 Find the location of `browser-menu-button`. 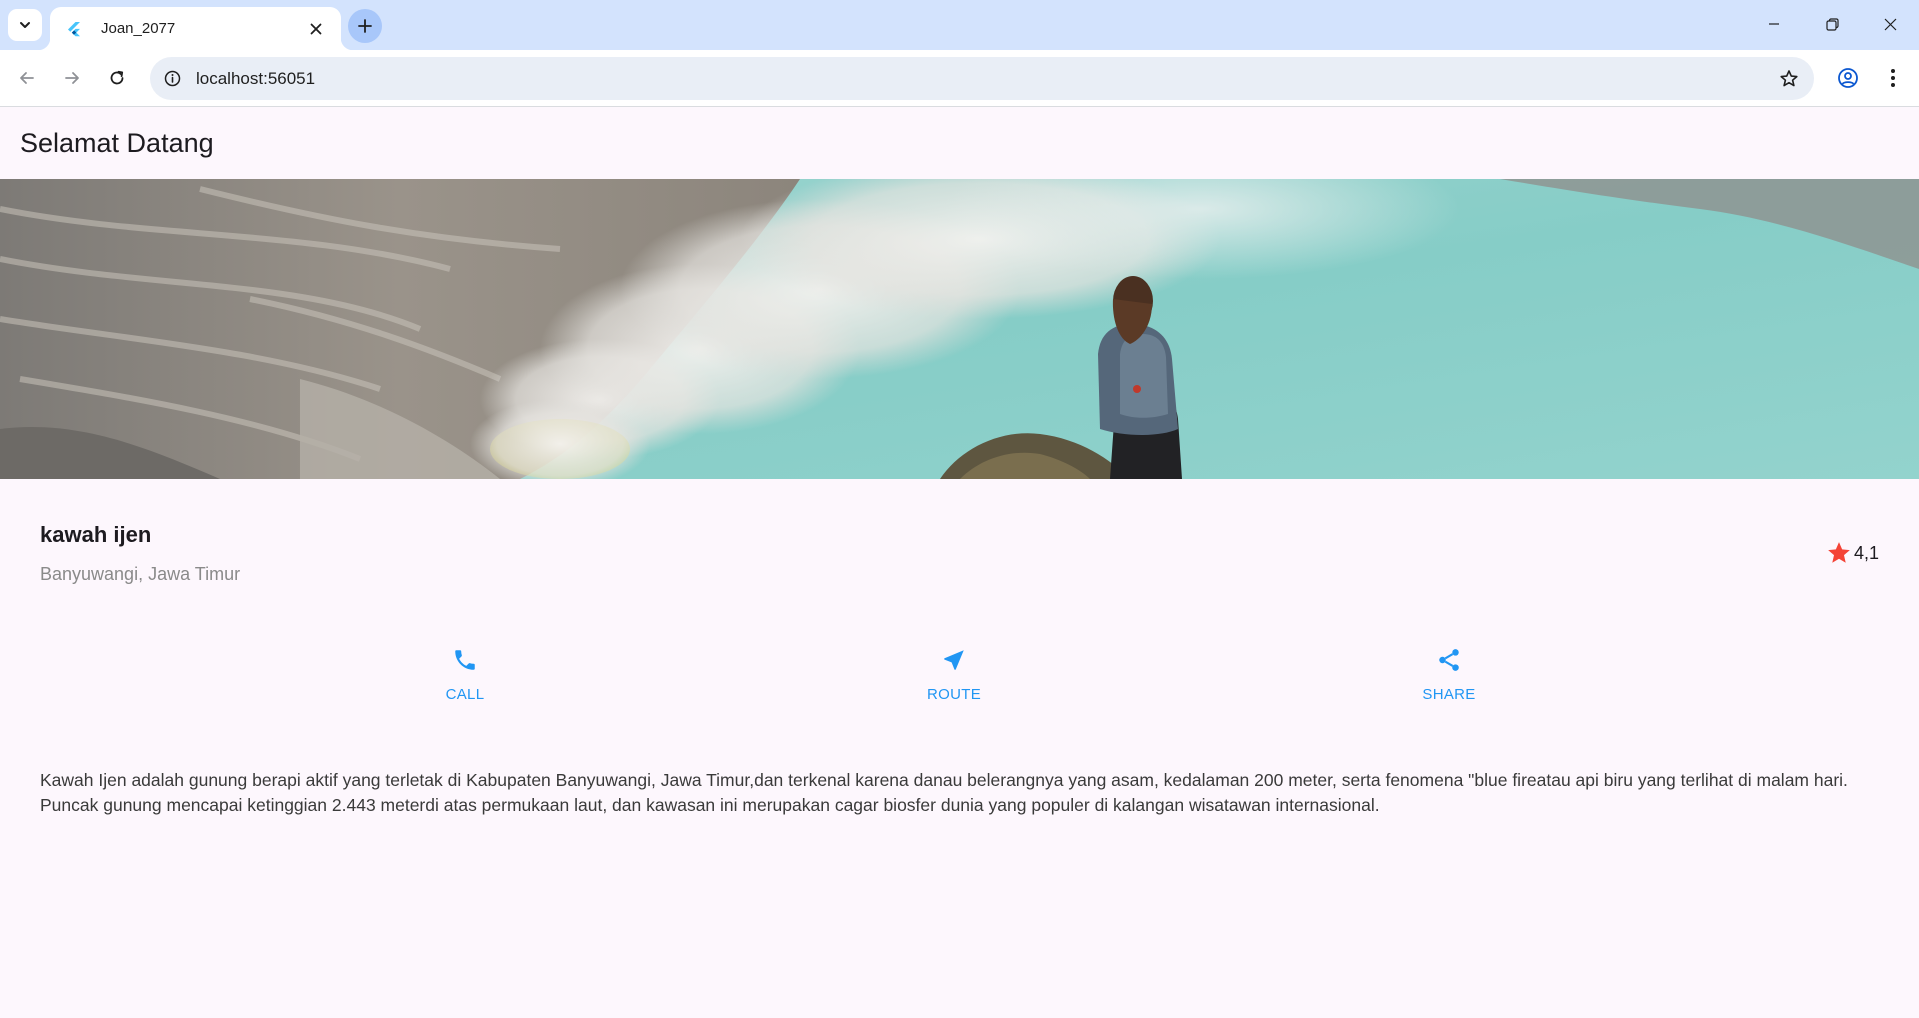

browser-menu-button is located at coordinates (1893, 78).